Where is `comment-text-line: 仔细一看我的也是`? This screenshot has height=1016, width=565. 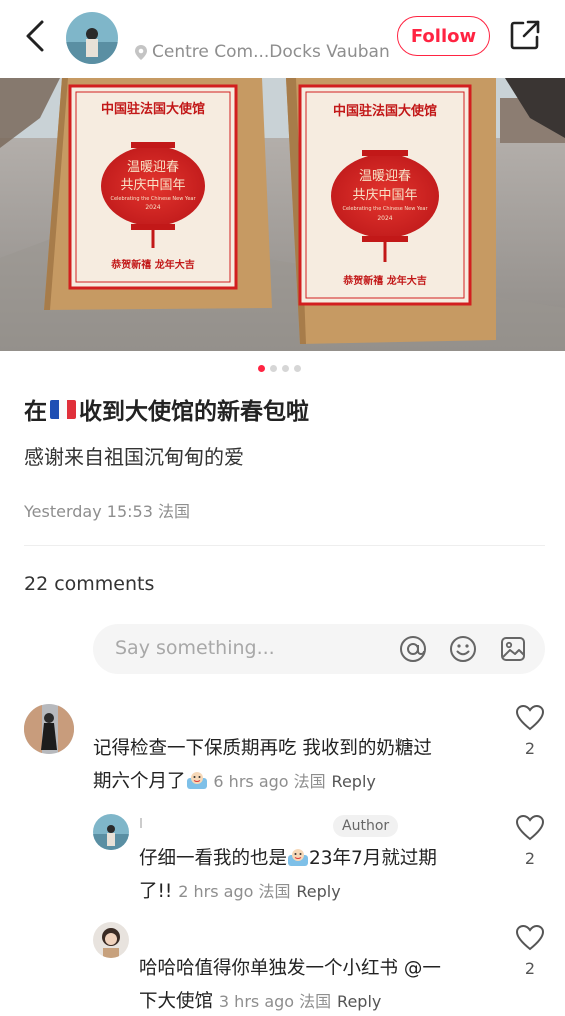 comment-text-line: 仔细一看我的也是 is located at coordinates (213, 858).